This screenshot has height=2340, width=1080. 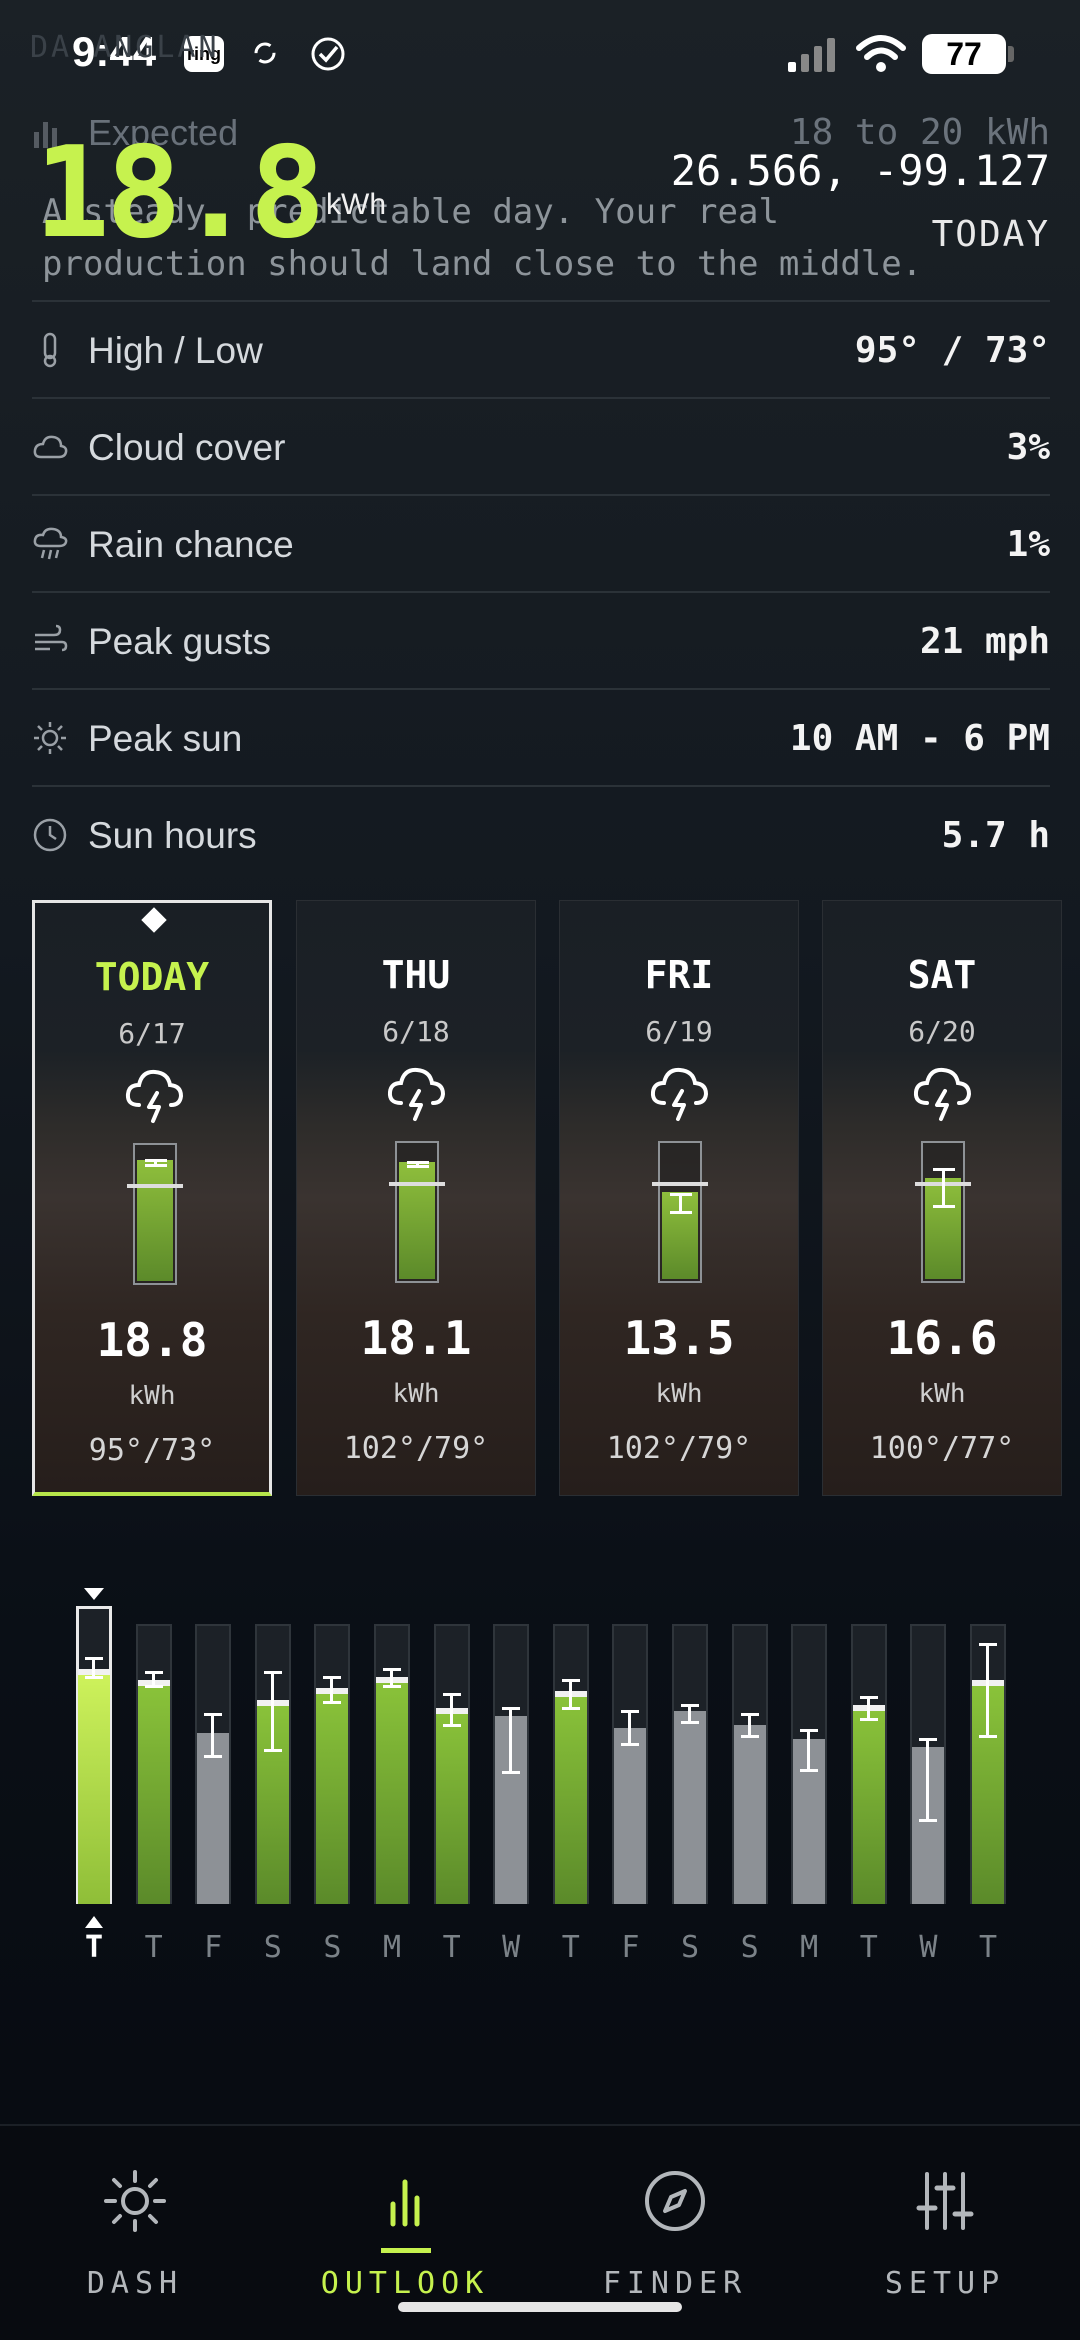 What do you see at coordinates (945, 2283) in the screenshot?
I see `nav-label: SETUP` at bounding box center [945, 2283].